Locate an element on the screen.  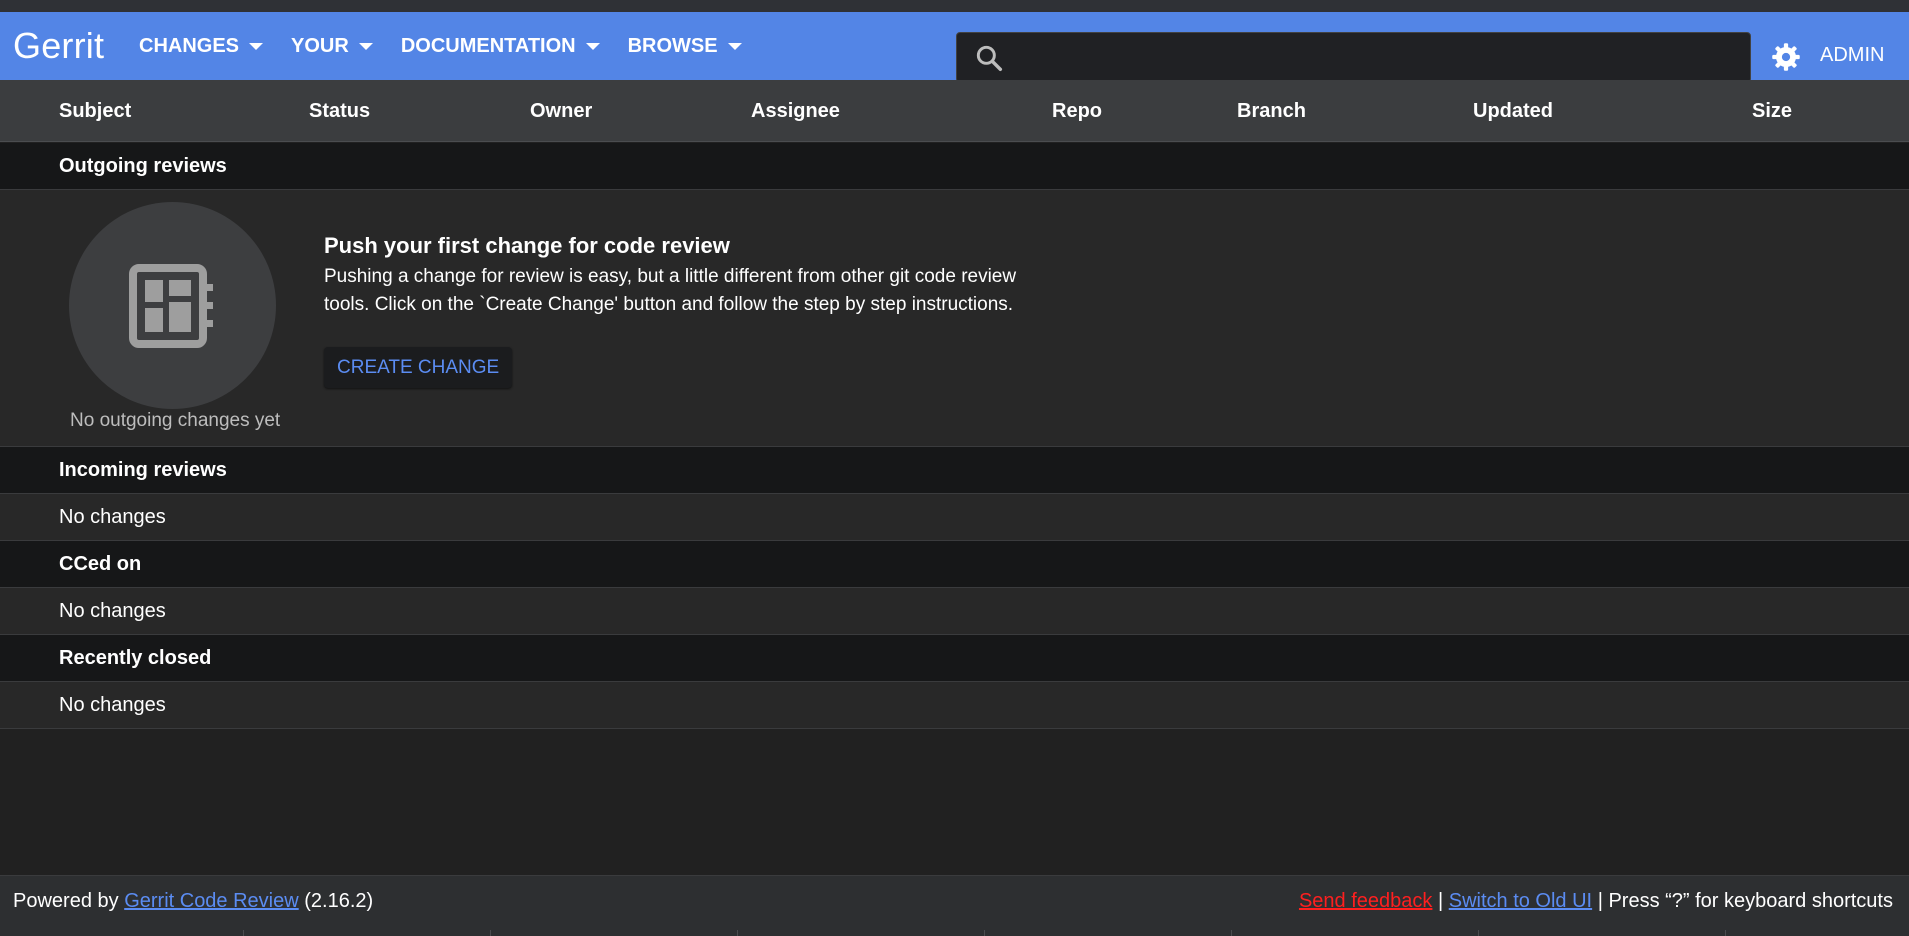
nav-your-label: YOUR is located at coordinates (320, 45).